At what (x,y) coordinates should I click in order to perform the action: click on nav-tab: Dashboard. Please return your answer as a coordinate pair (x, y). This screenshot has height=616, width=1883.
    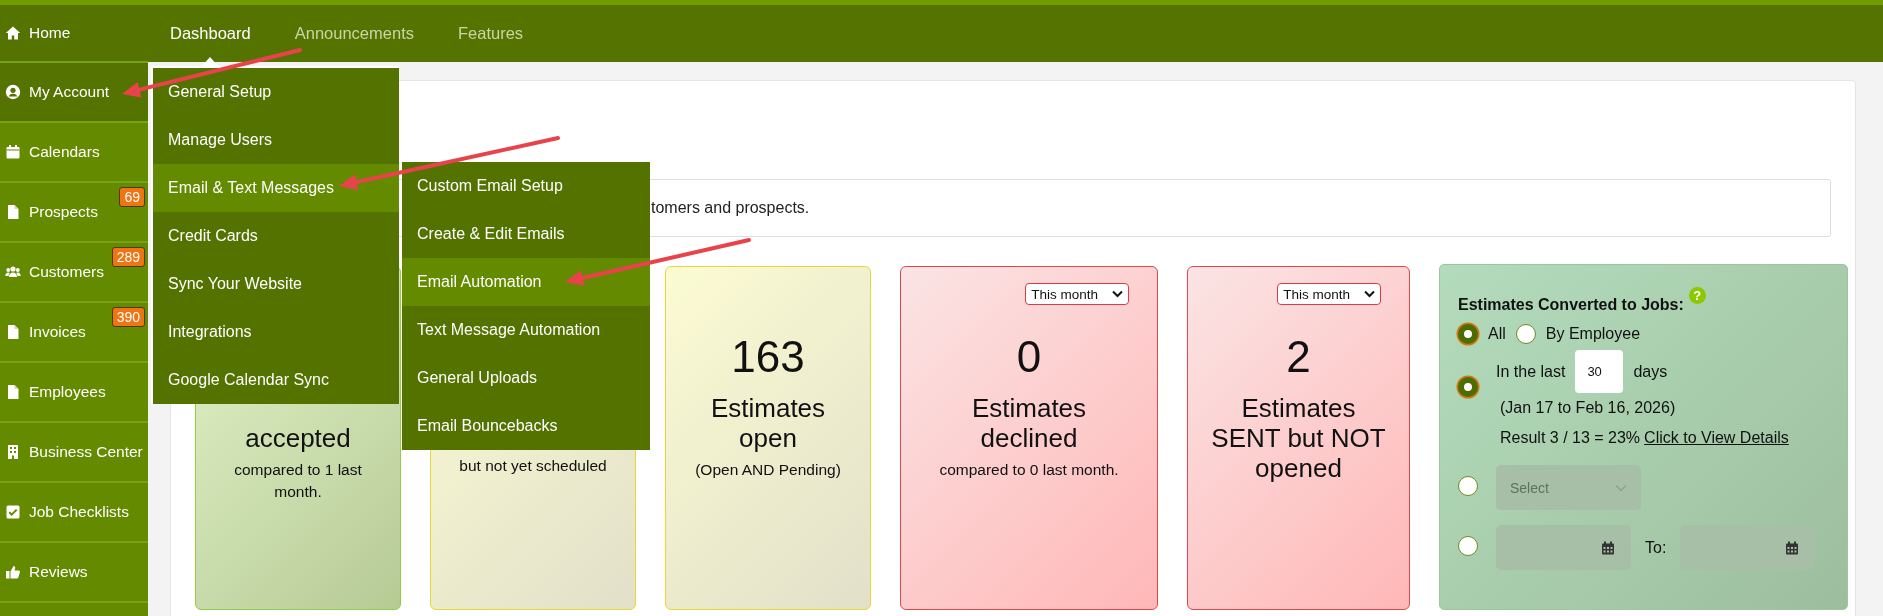
    Looking at the image, I should click on (210, 33).